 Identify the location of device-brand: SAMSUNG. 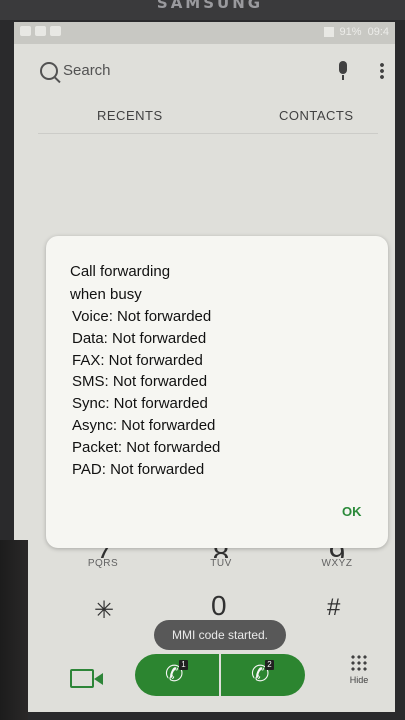
(210, 6).